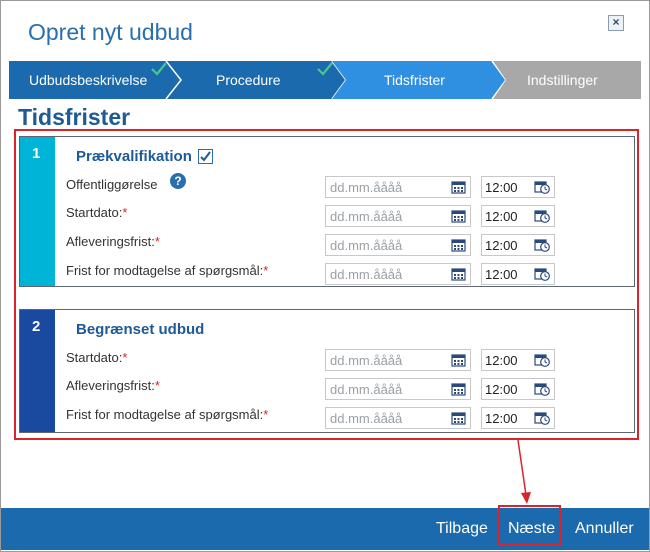  I want to click on time-input-offentliggorelse: 12:00, so click(518, 187).